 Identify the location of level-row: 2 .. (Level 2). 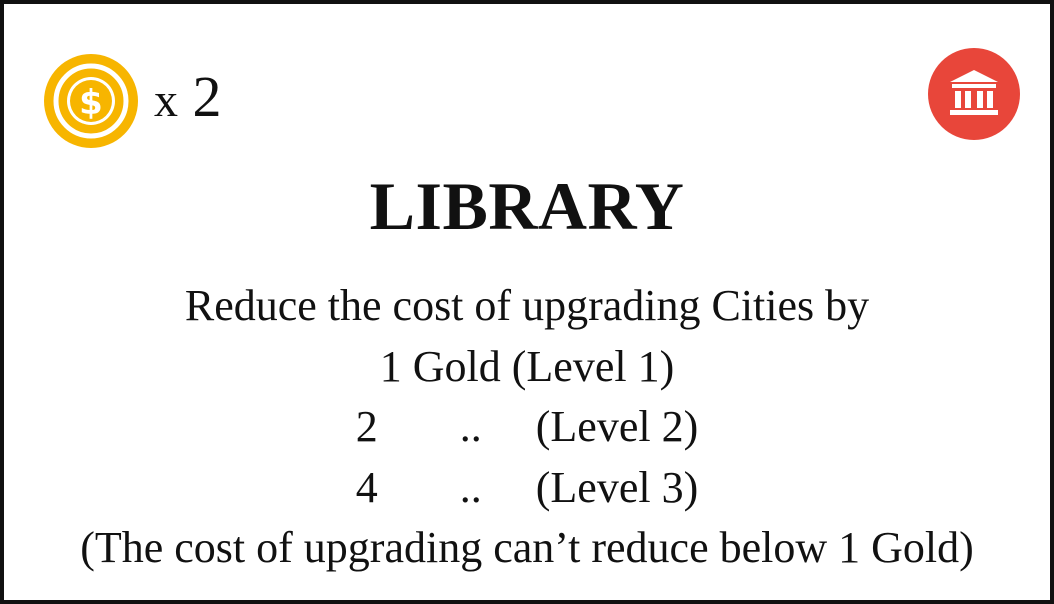
(527, 427).